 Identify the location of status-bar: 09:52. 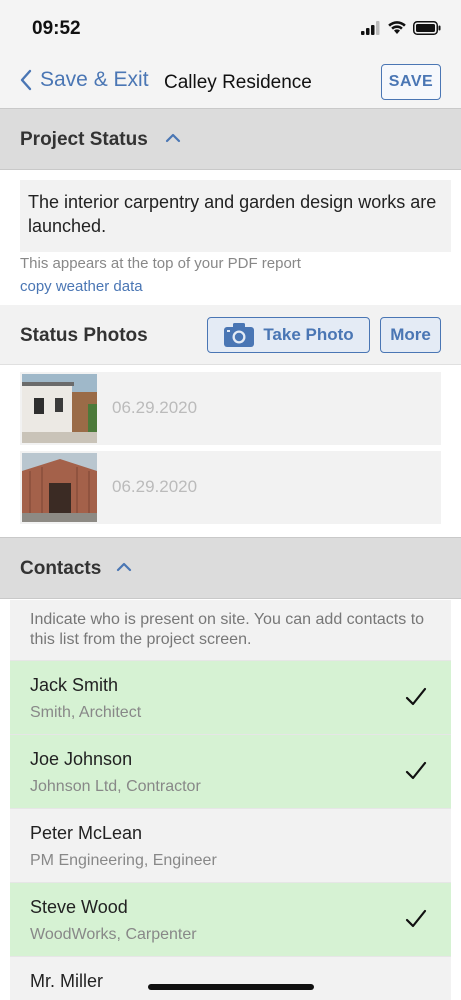
(230, 28).